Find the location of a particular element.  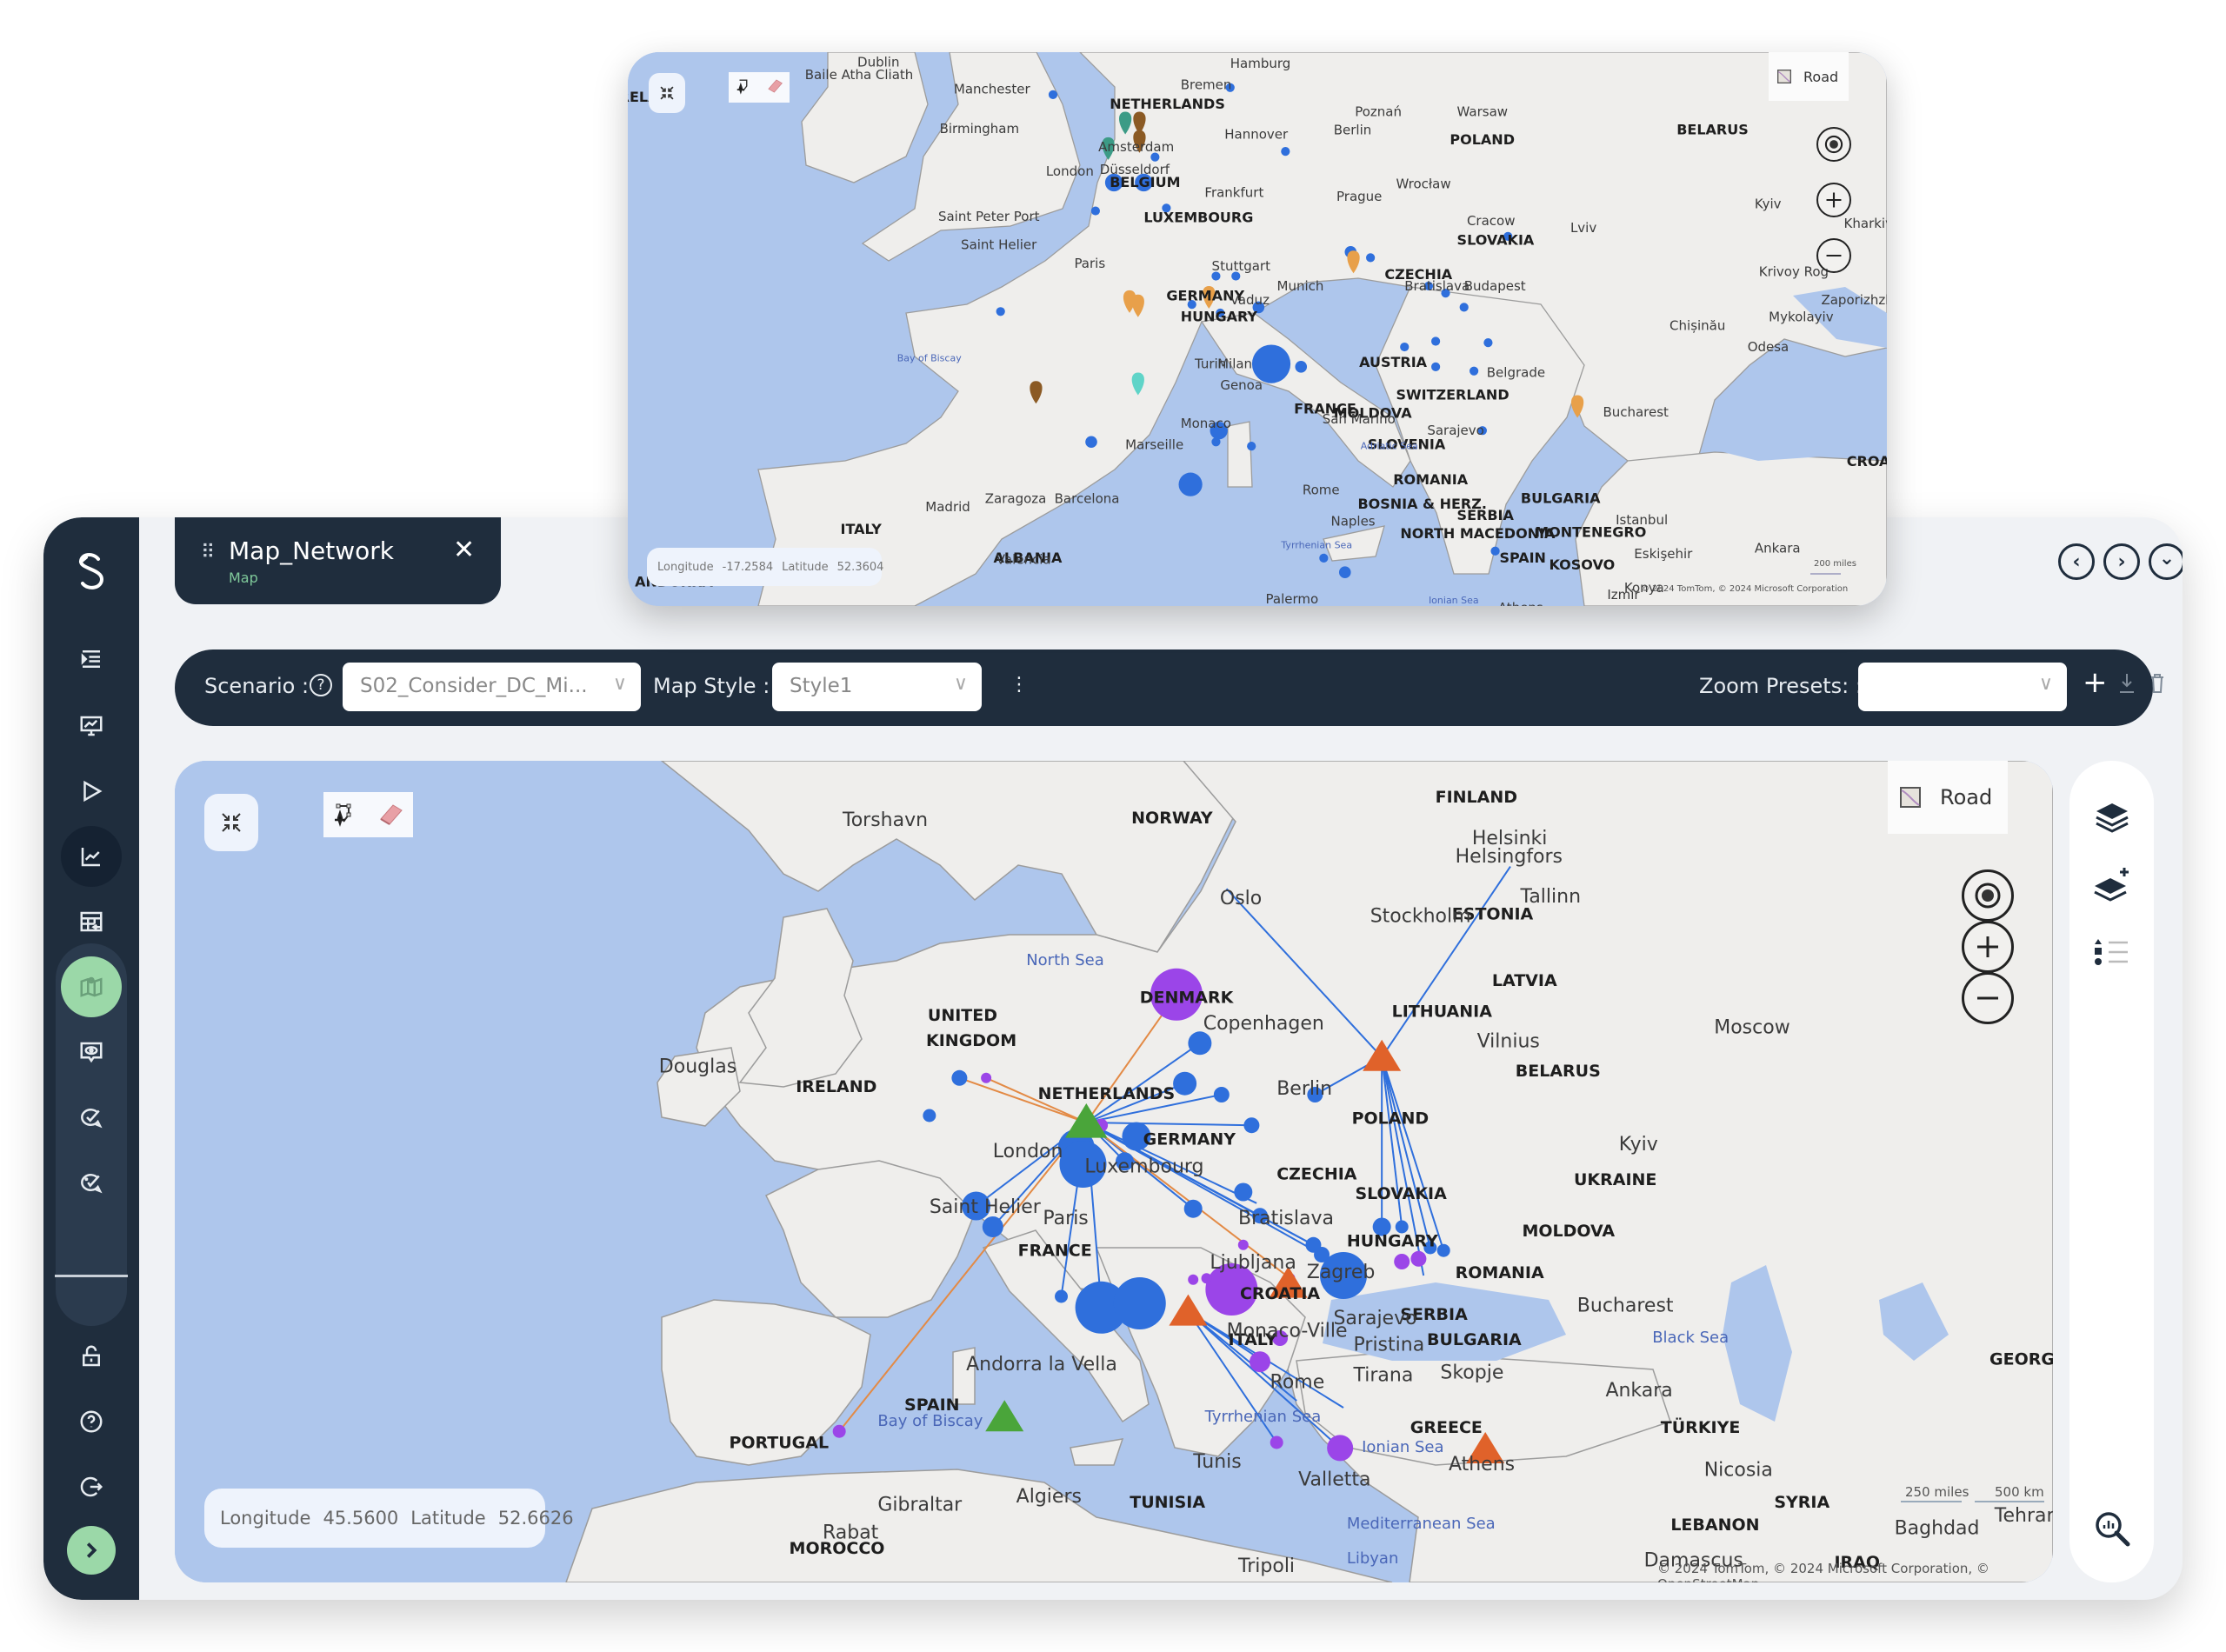

sidebar-item-outline is located at coordinates (91, 659).